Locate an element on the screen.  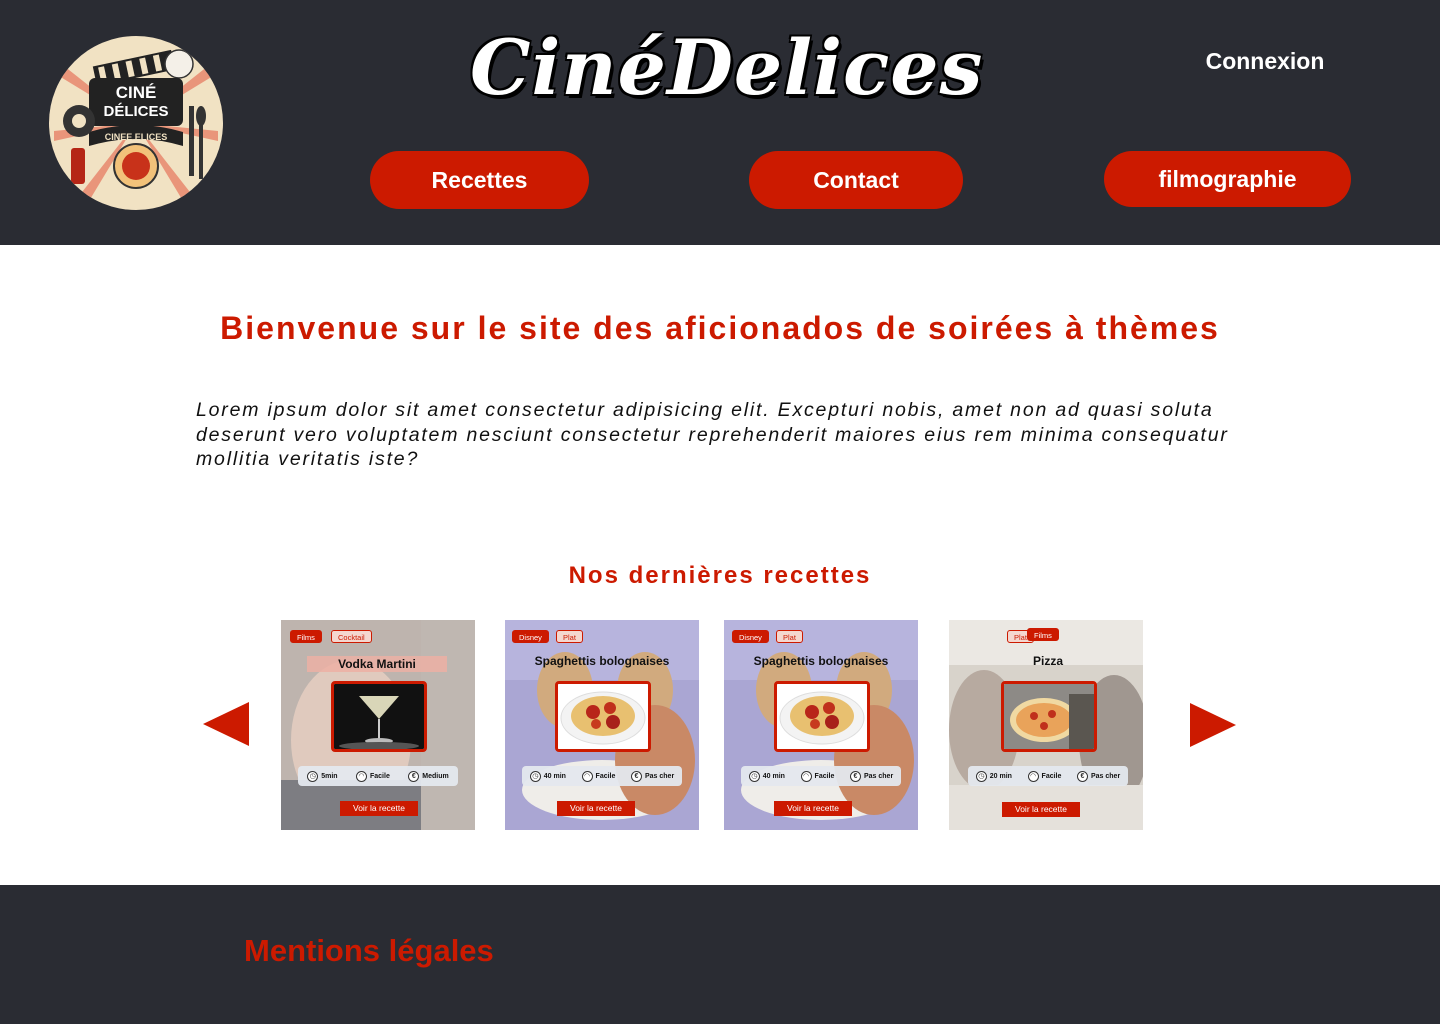
triangle-left-icon is located at coordinates (226, 724).